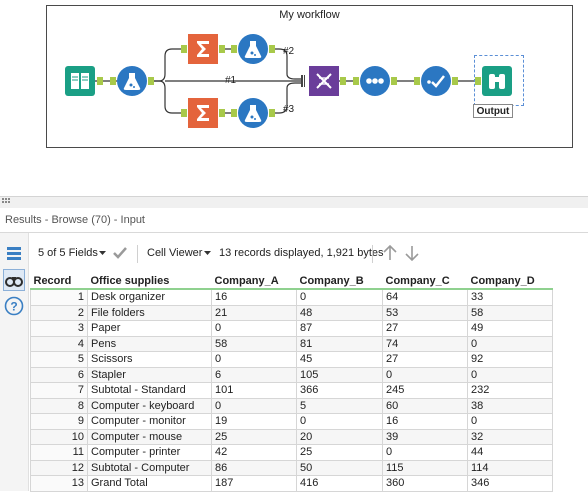  What do you see at coordinates (59, 328) in the screenshot?
I see `record-number-cell: 3` at bounding box center [59, 328].